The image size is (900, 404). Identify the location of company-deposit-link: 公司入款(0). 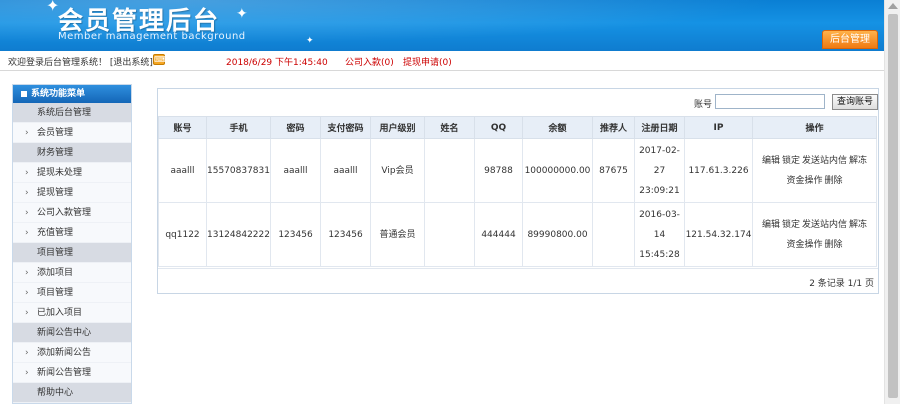
(369, 61).